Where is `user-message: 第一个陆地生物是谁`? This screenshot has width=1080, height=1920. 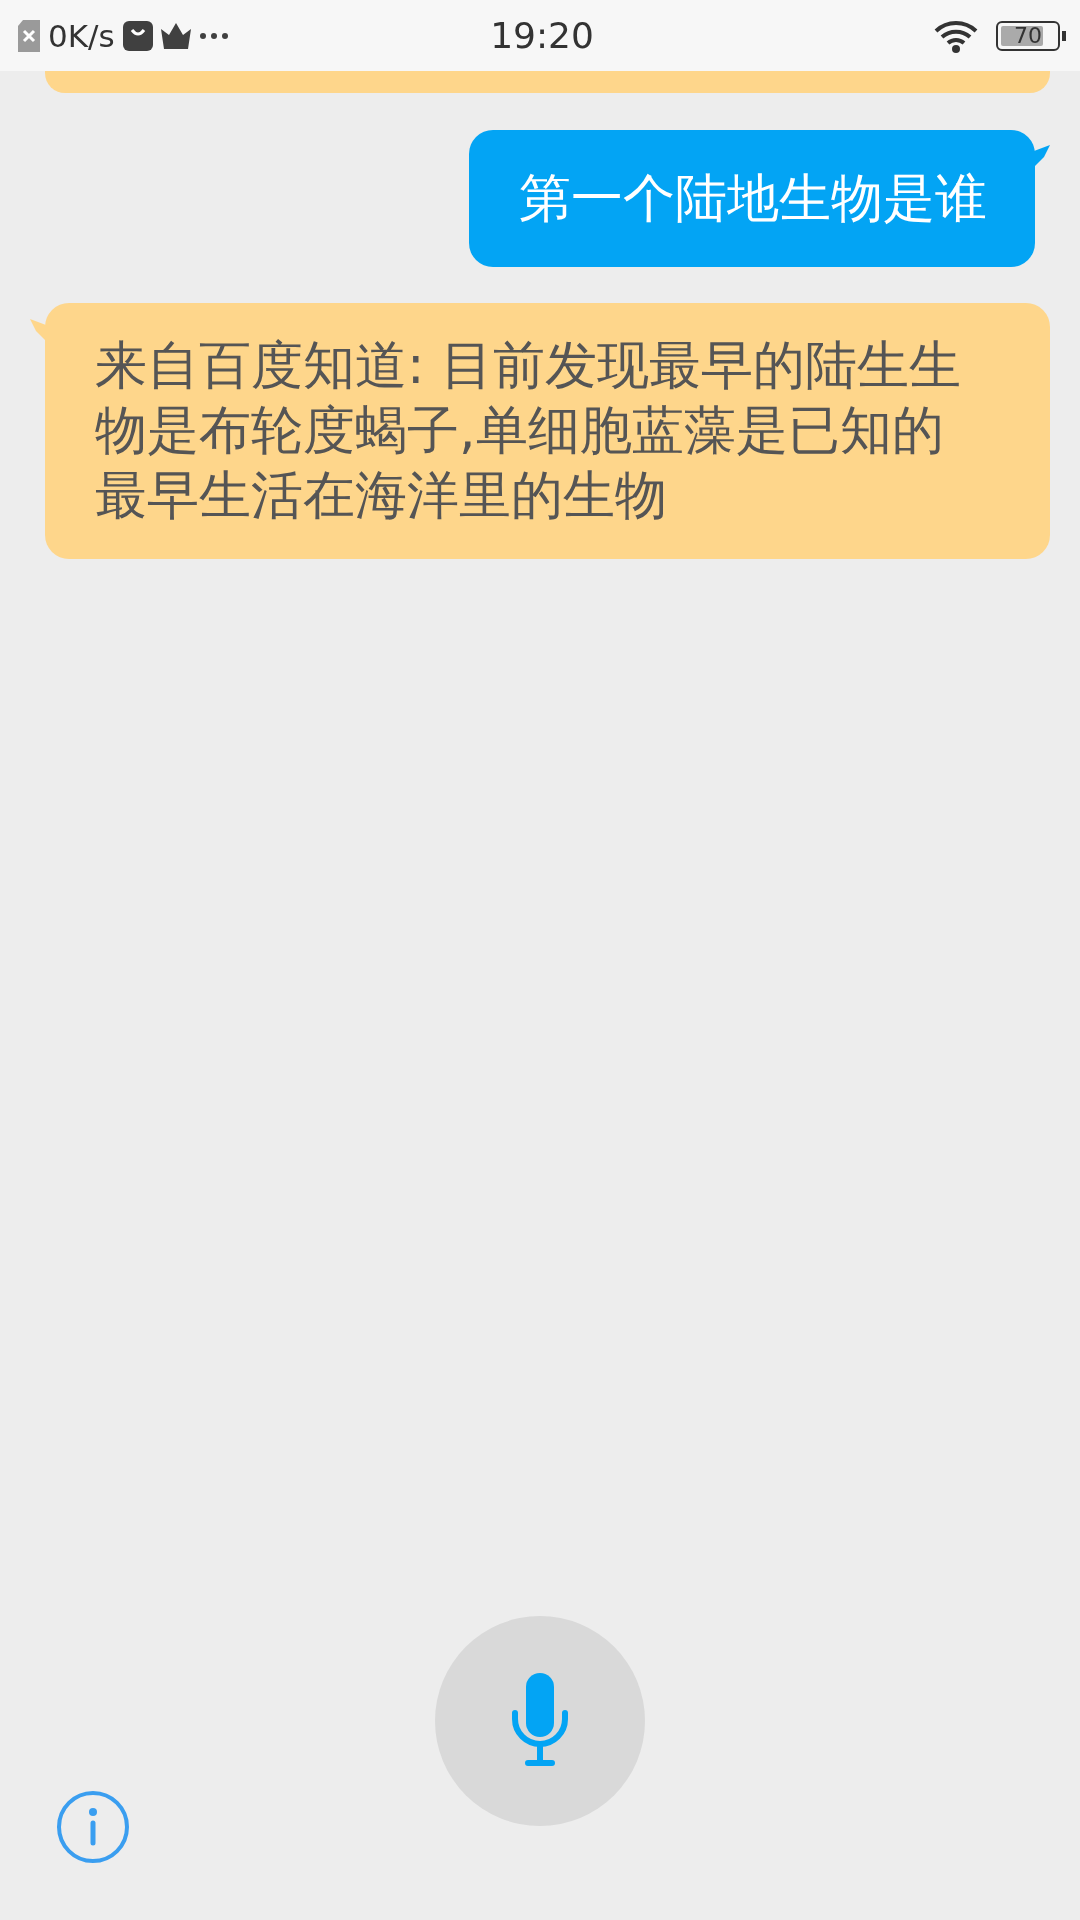 user-message: 第一个陆地生物是谁 is located at coordinates (752, 198).